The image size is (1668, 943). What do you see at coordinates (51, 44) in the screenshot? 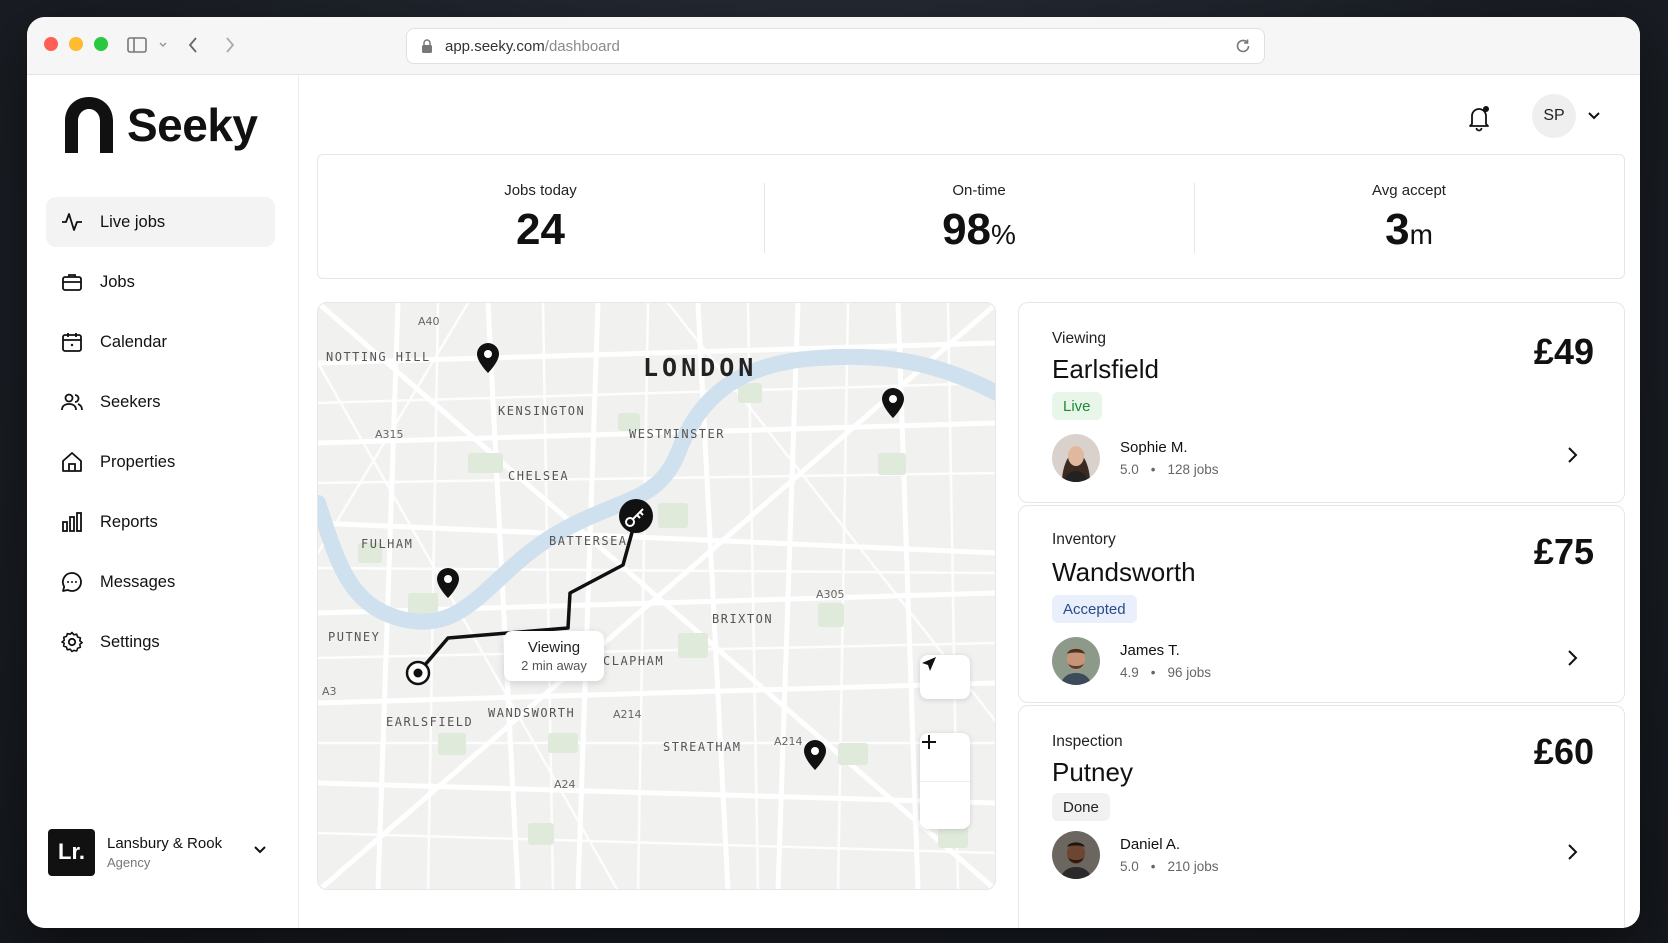
I see `close-window-button` at bounding box center [51, 44].